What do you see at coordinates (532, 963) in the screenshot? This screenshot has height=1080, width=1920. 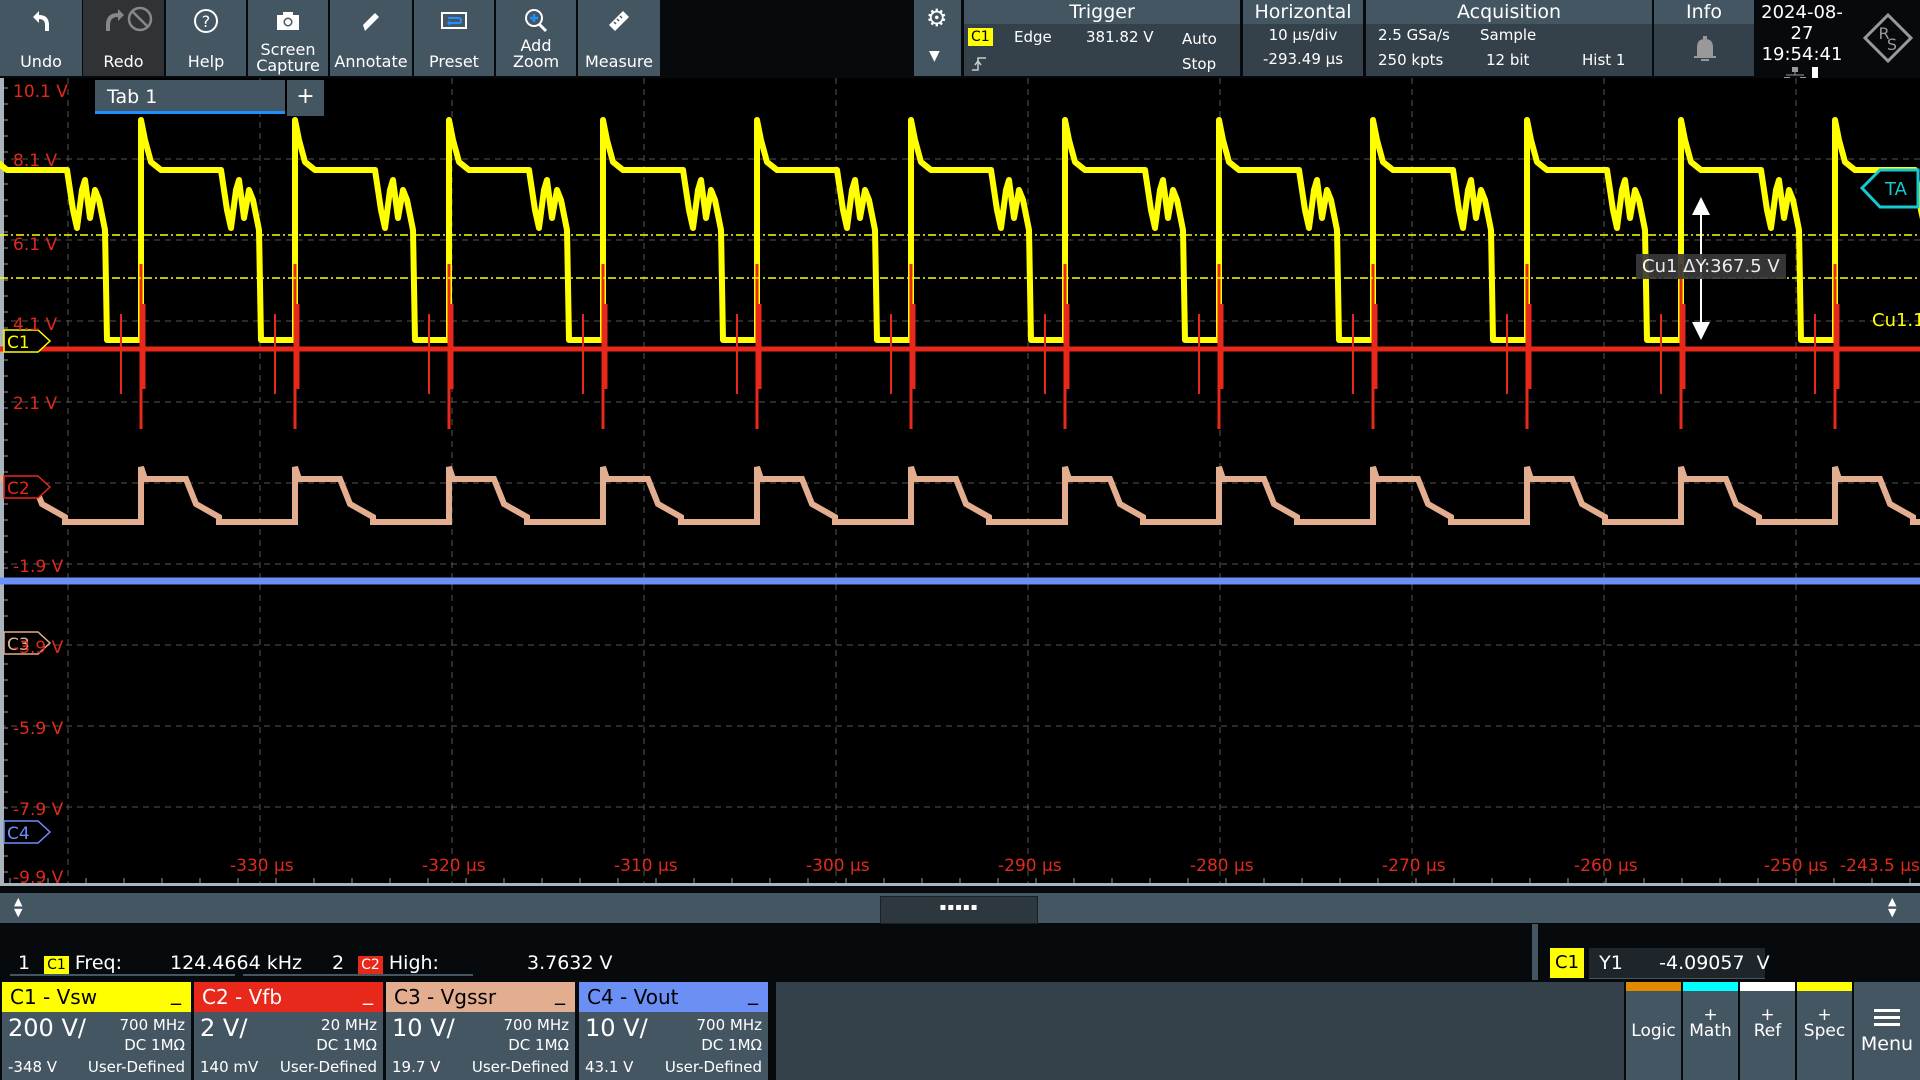 I see `measurement-2: 2 C2 High: 3.7632 V` at bounding box center [532, 963].